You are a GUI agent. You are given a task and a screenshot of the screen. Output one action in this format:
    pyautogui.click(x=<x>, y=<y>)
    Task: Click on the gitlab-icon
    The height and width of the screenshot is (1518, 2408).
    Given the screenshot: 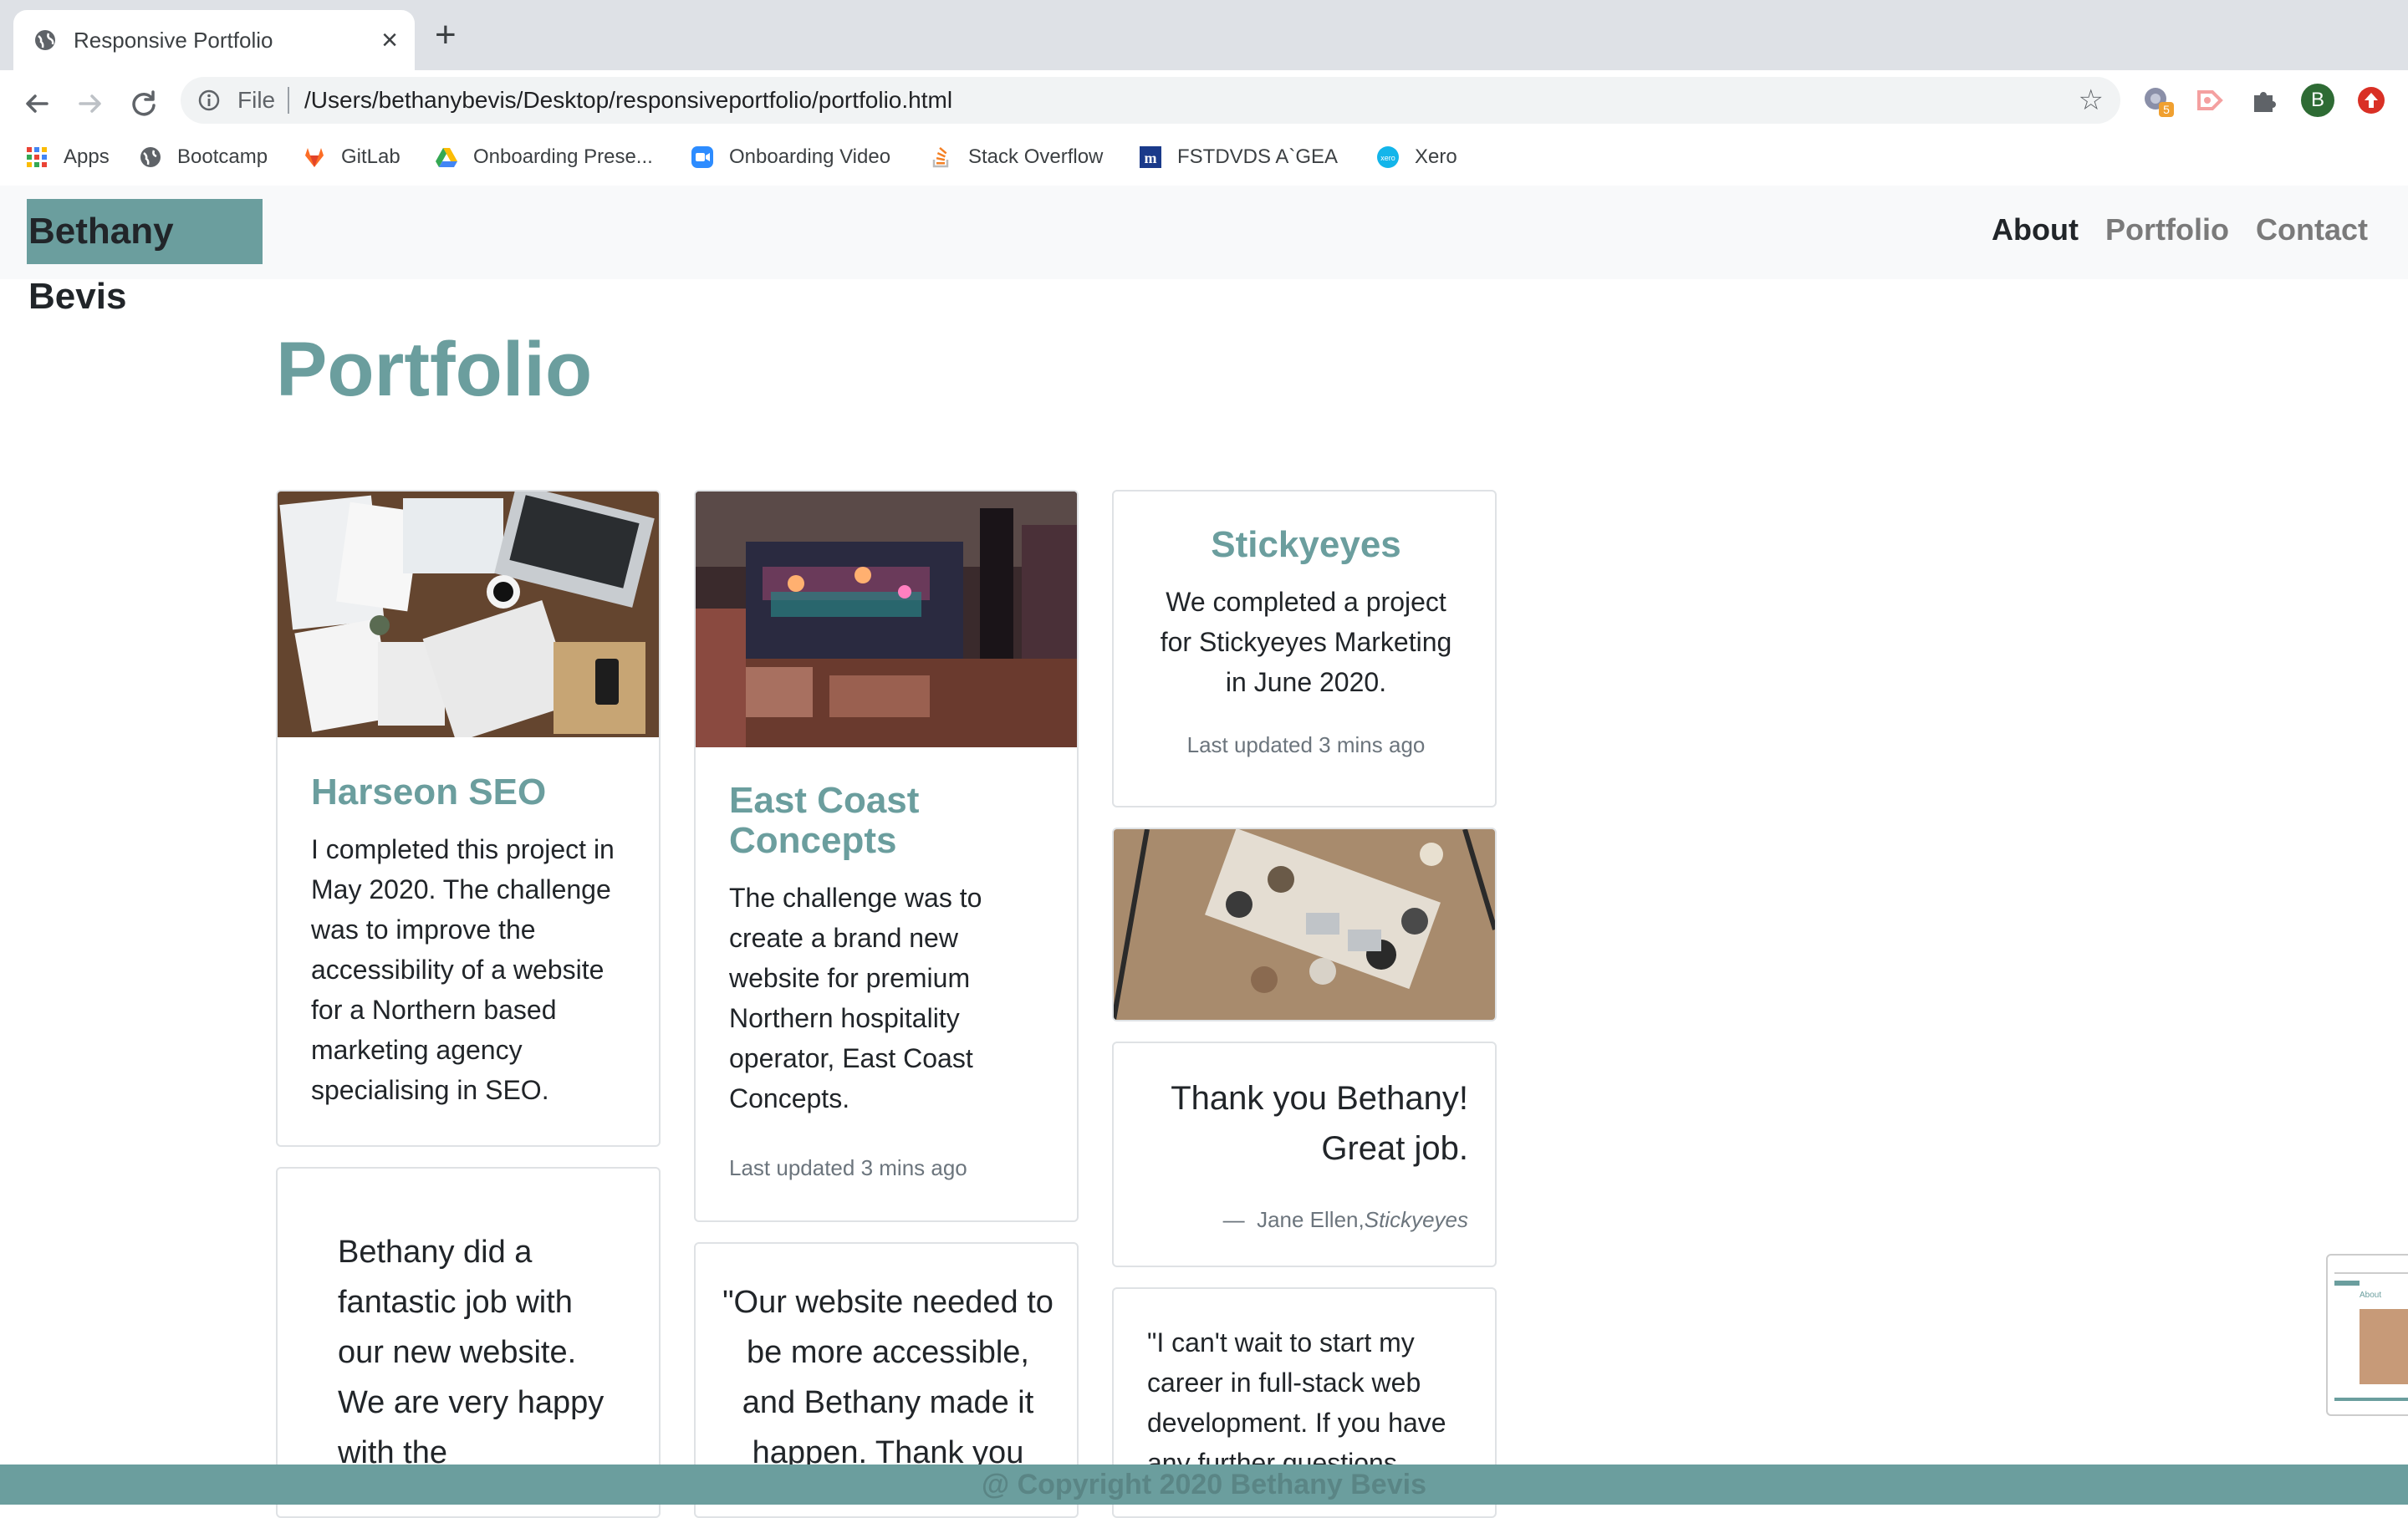 What is the action you would take?
    pyautogui.click(x=315, y=157)
    